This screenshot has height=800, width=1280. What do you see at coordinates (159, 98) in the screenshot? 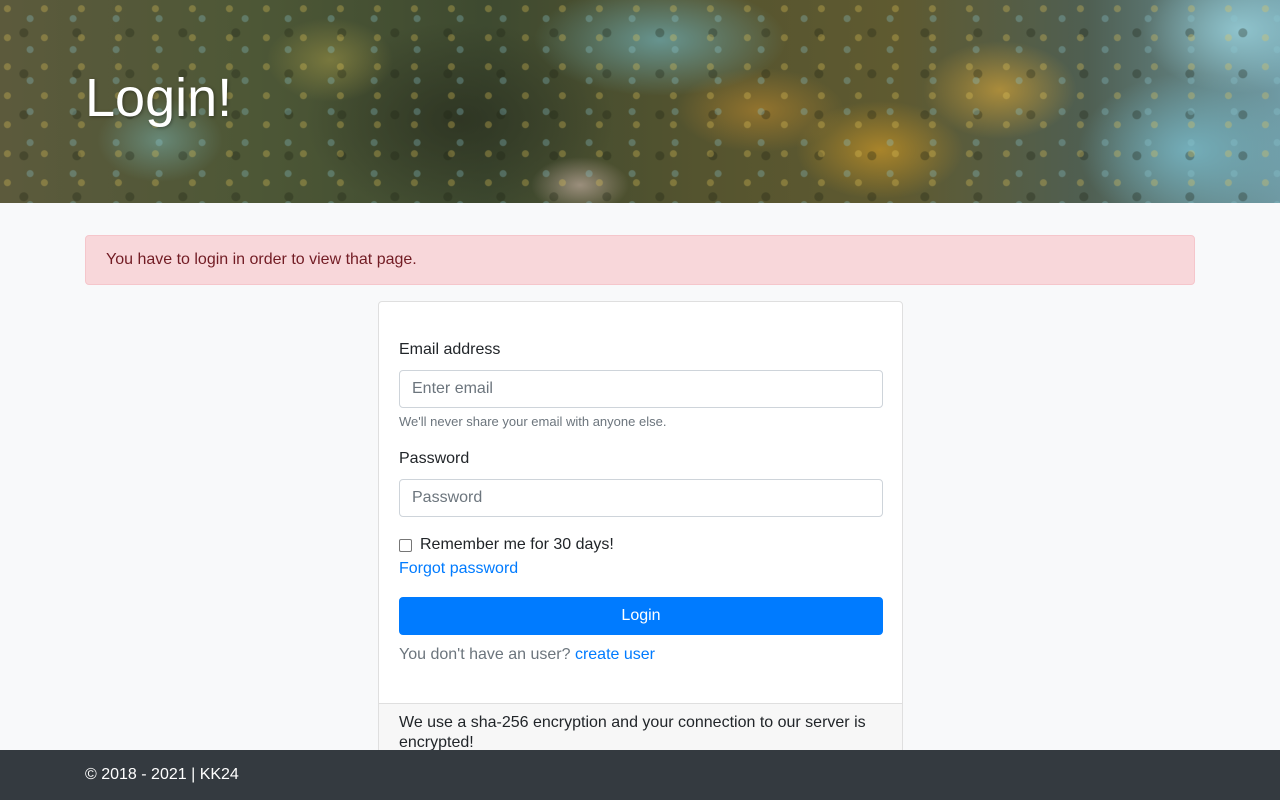
I see `page-title: Login!` at bounding box center [159, 98].